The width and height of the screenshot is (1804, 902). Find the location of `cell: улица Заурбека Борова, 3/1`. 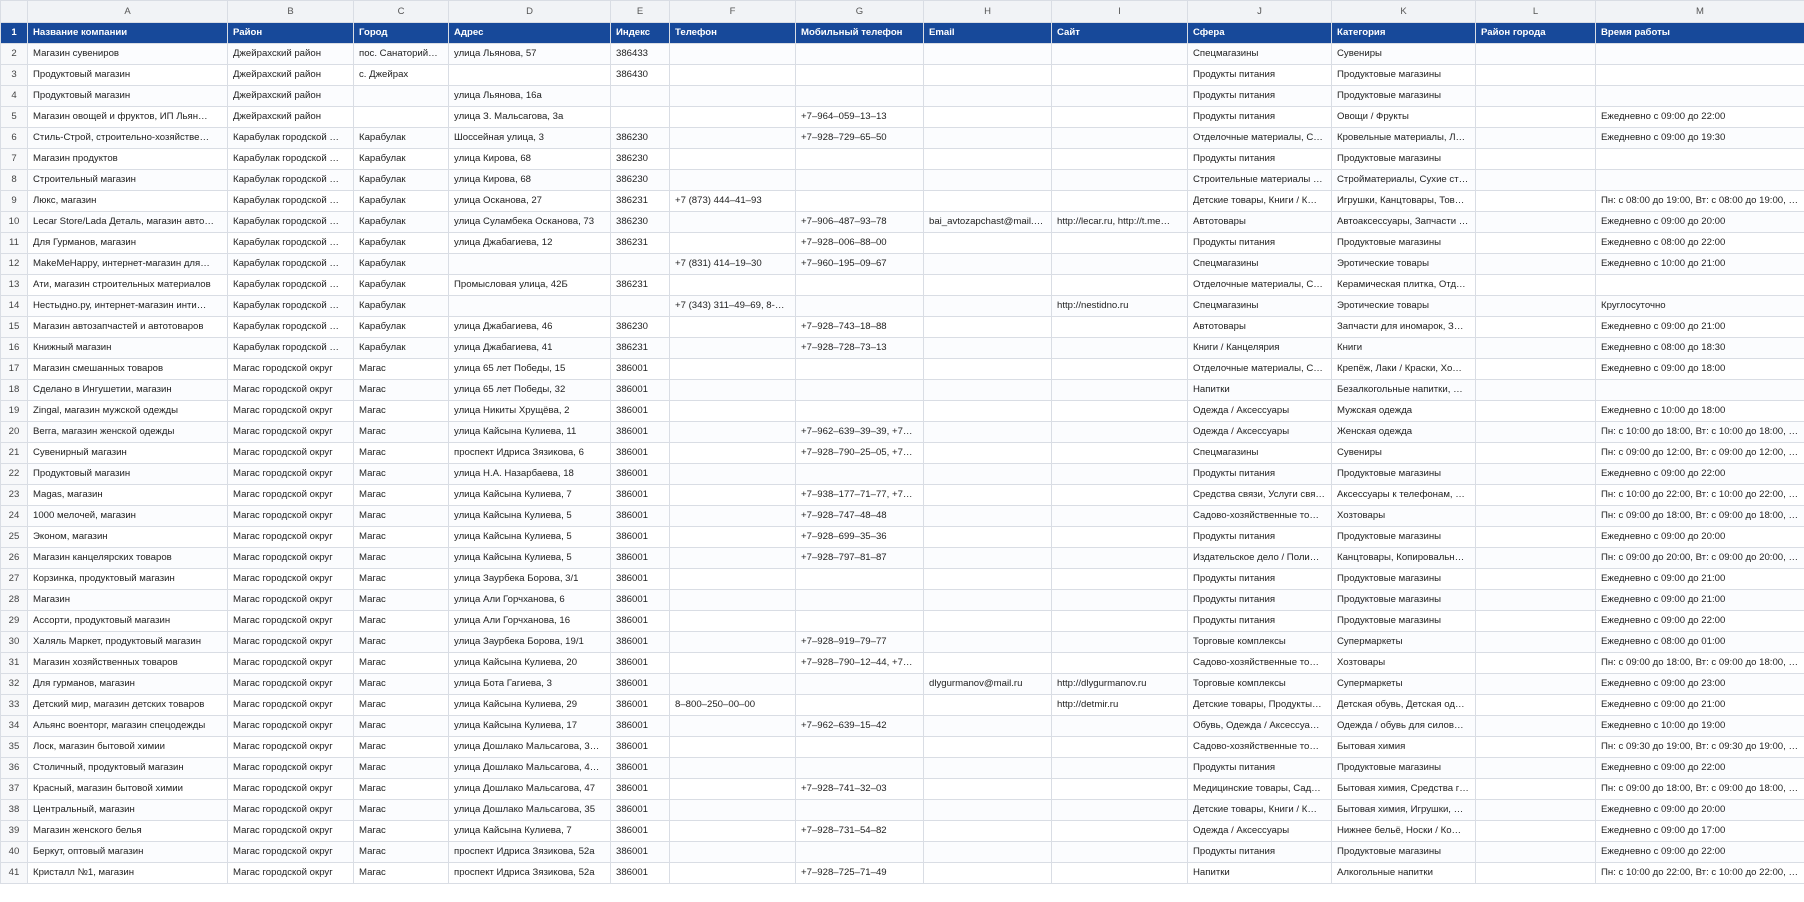

cell: улица Заурбека Борова, 3/1 is located at coordinates (529, 579).